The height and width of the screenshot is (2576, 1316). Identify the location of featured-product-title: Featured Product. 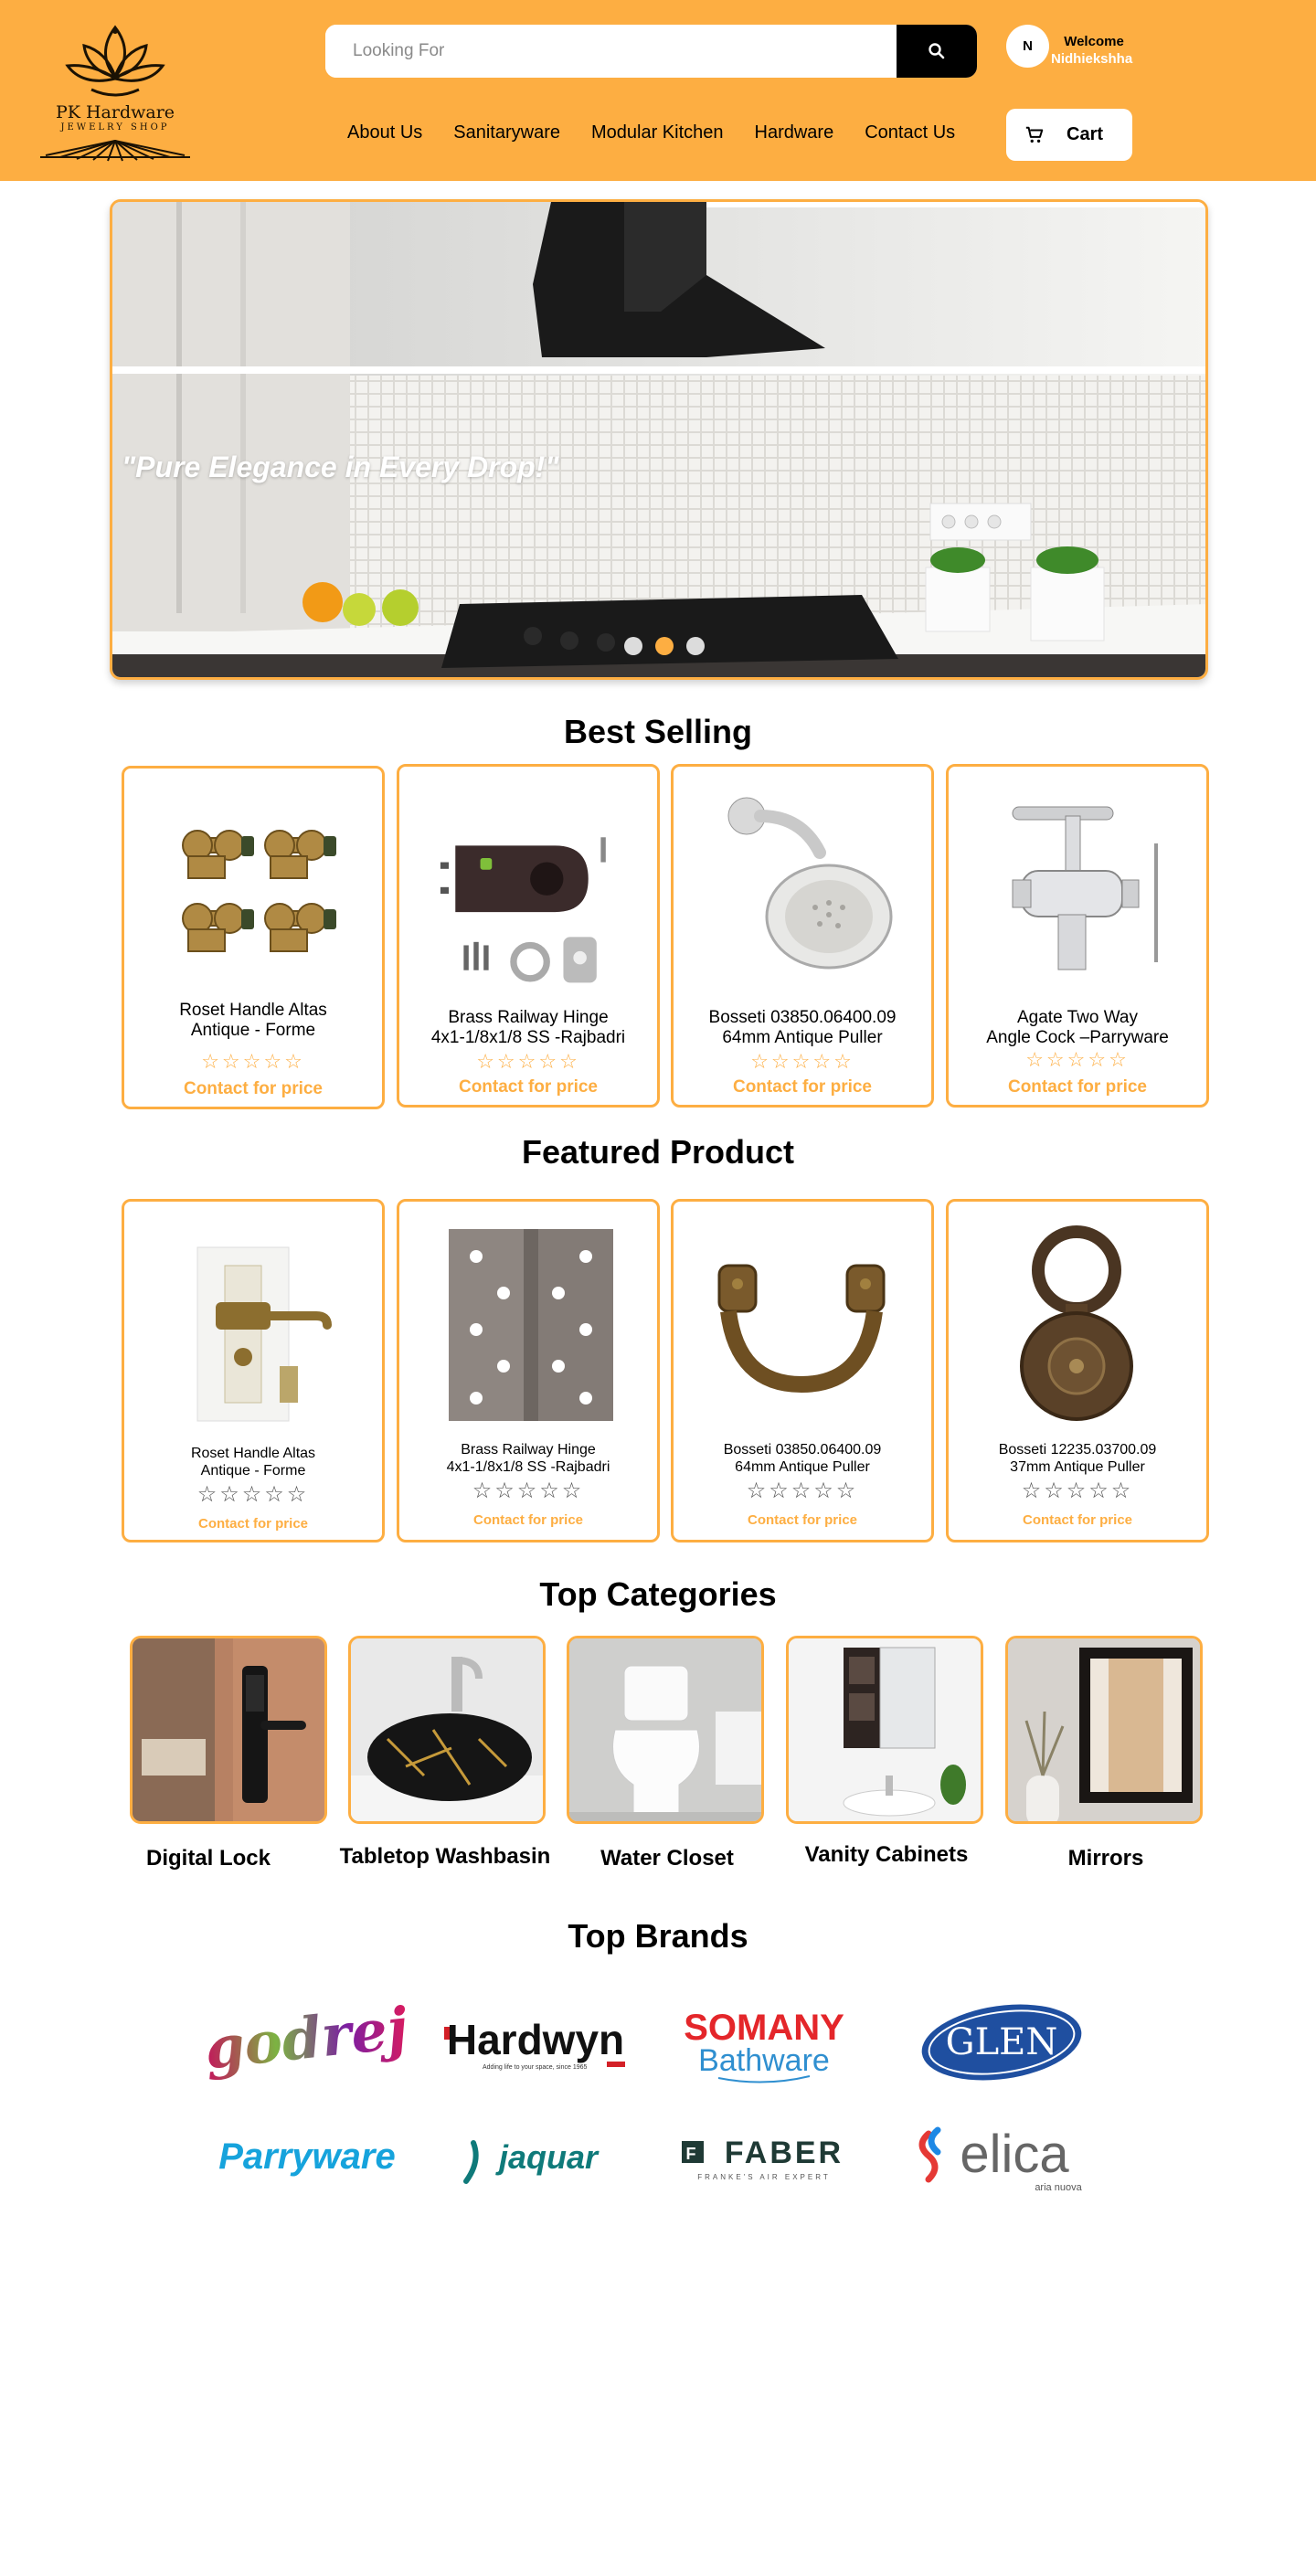
(658, 1152).